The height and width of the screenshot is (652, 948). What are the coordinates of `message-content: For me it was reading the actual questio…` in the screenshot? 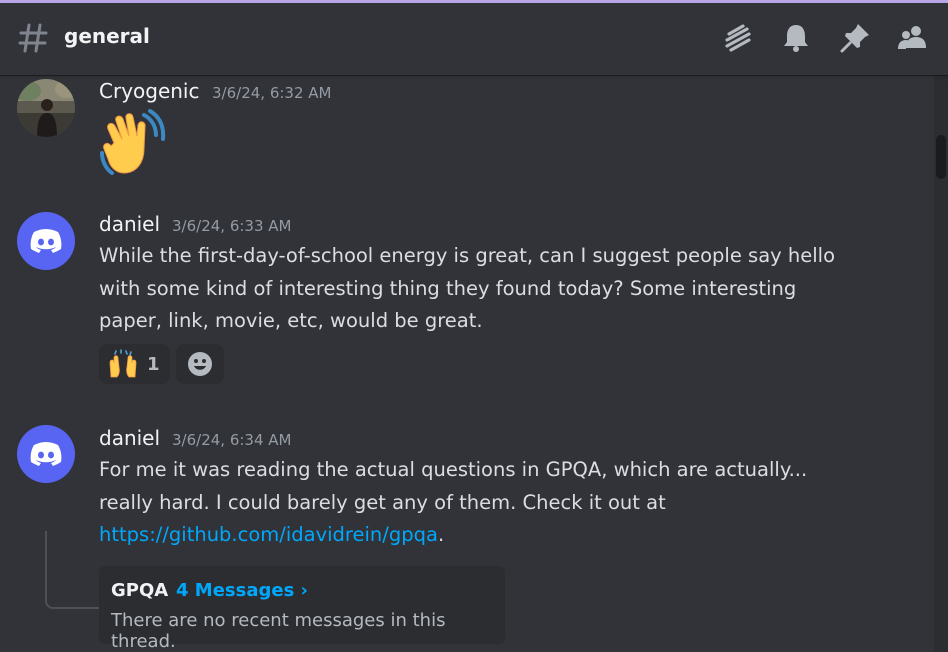 It's located at (479, 503).